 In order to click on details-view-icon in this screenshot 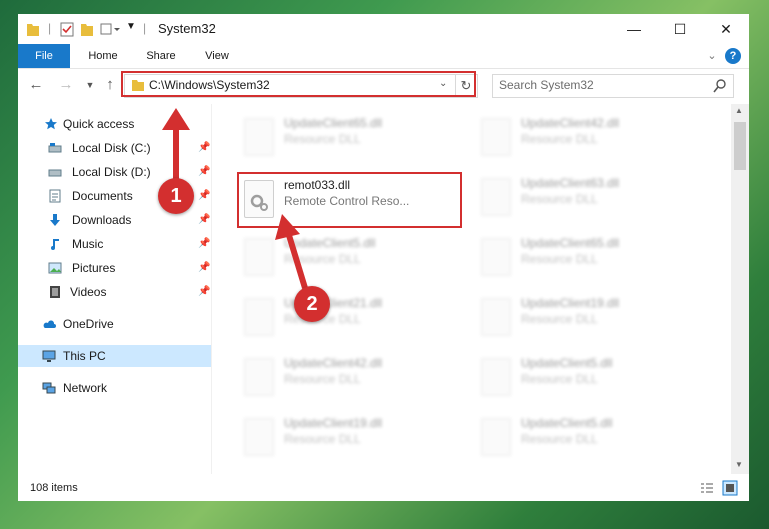, I will do `click(707, 488)`.